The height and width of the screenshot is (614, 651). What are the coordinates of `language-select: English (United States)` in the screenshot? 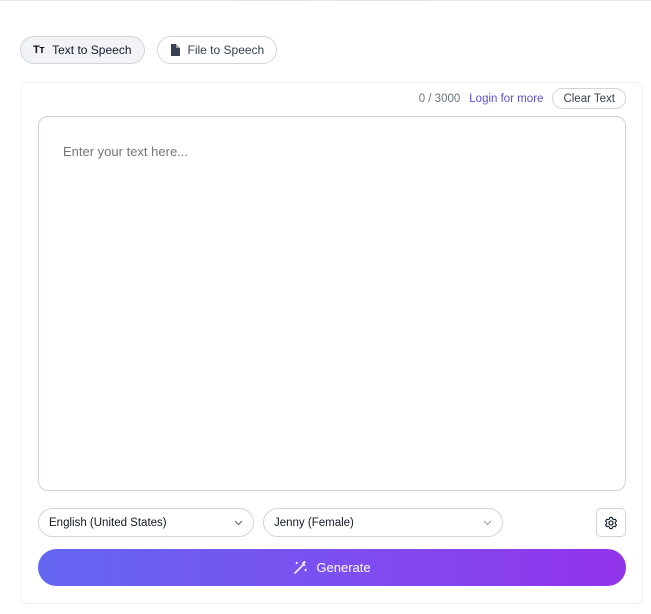 It's located at (146, 522).